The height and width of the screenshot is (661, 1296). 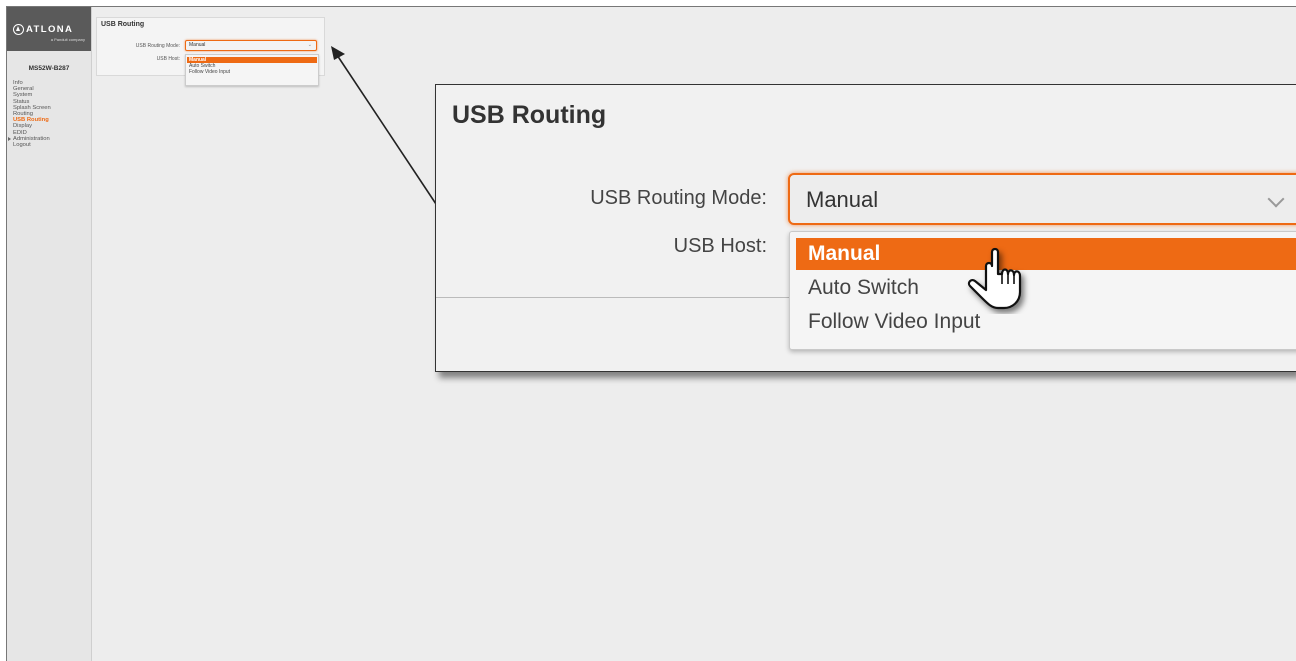 What do you see at coordinates (1042, 199) in the screenshot?
I see `zoomed-usb-routing-mode-select: Manual` at bounding box center [1042, 199].